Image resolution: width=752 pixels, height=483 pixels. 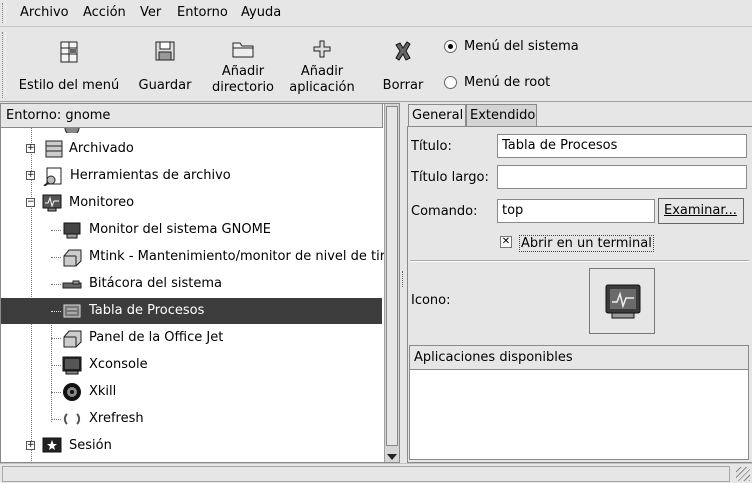 What do you see at coordinates (4, 13) in the screenshot?
I see `menubar-grip` at bounding box center [4, 13].